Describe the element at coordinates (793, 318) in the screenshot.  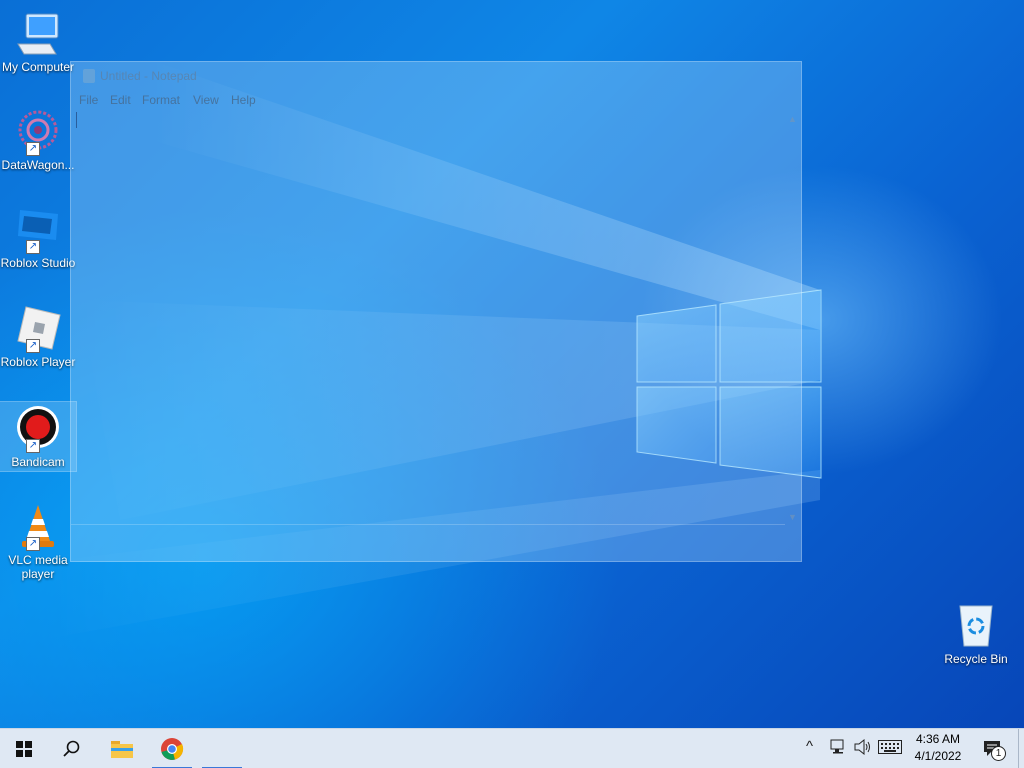
I see `vertical-scrollbar: ▲ ▼` at that location.